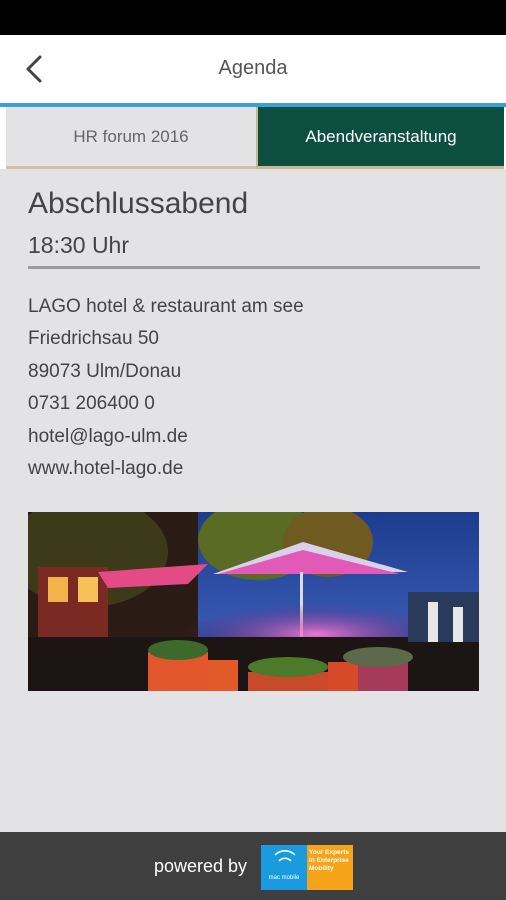 This screenshot has height=900, width=506. What do you see at coordinates (166, 306) in the screenshot?
I see `venue-name: LAGO hotel & restaurant am see` at bounding box center [166, 306].